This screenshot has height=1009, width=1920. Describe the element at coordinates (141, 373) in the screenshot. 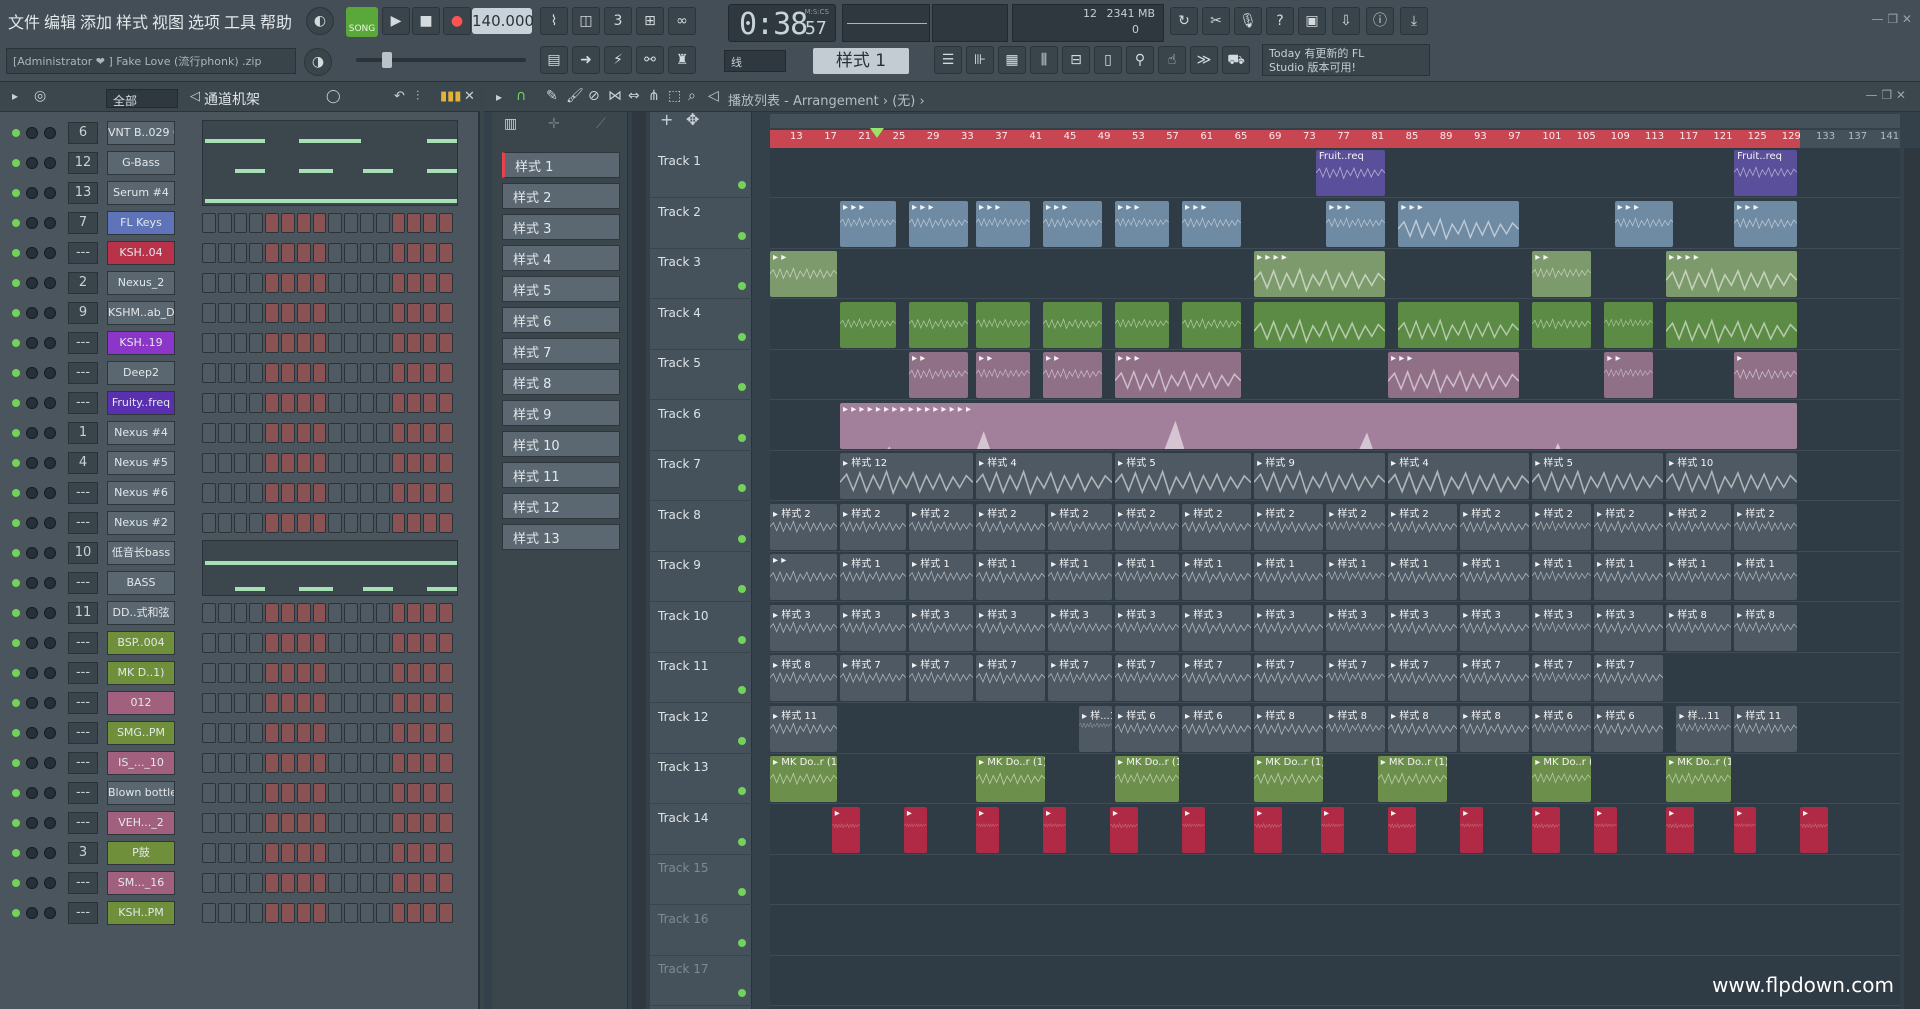

I see `channel-name-button: Deep2` at that location.